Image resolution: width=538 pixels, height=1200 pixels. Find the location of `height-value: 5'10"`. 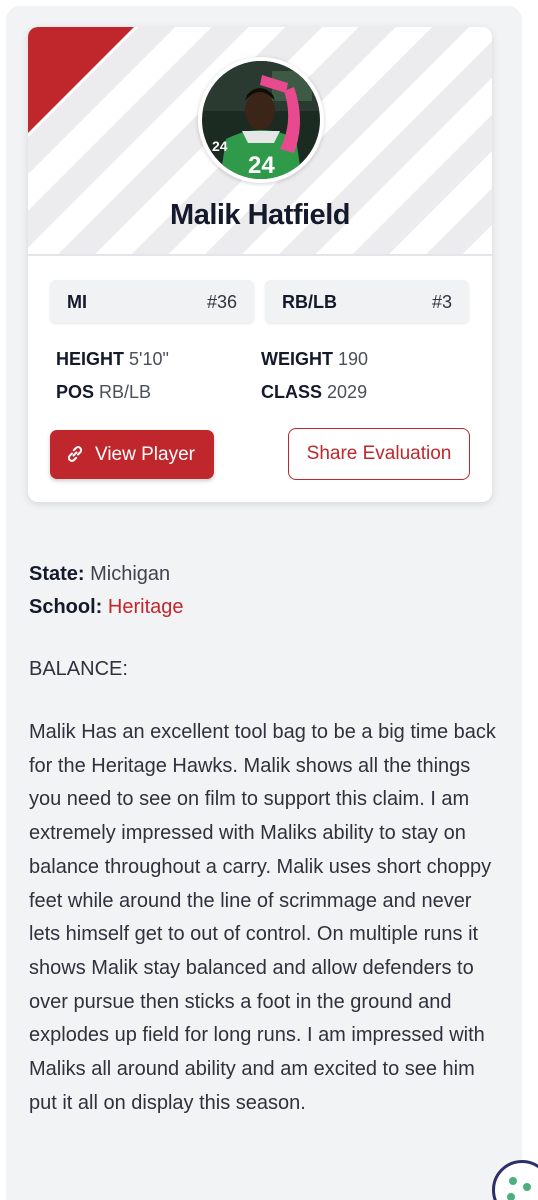

height-value: 5'10" is located at coordinates (149, 359).